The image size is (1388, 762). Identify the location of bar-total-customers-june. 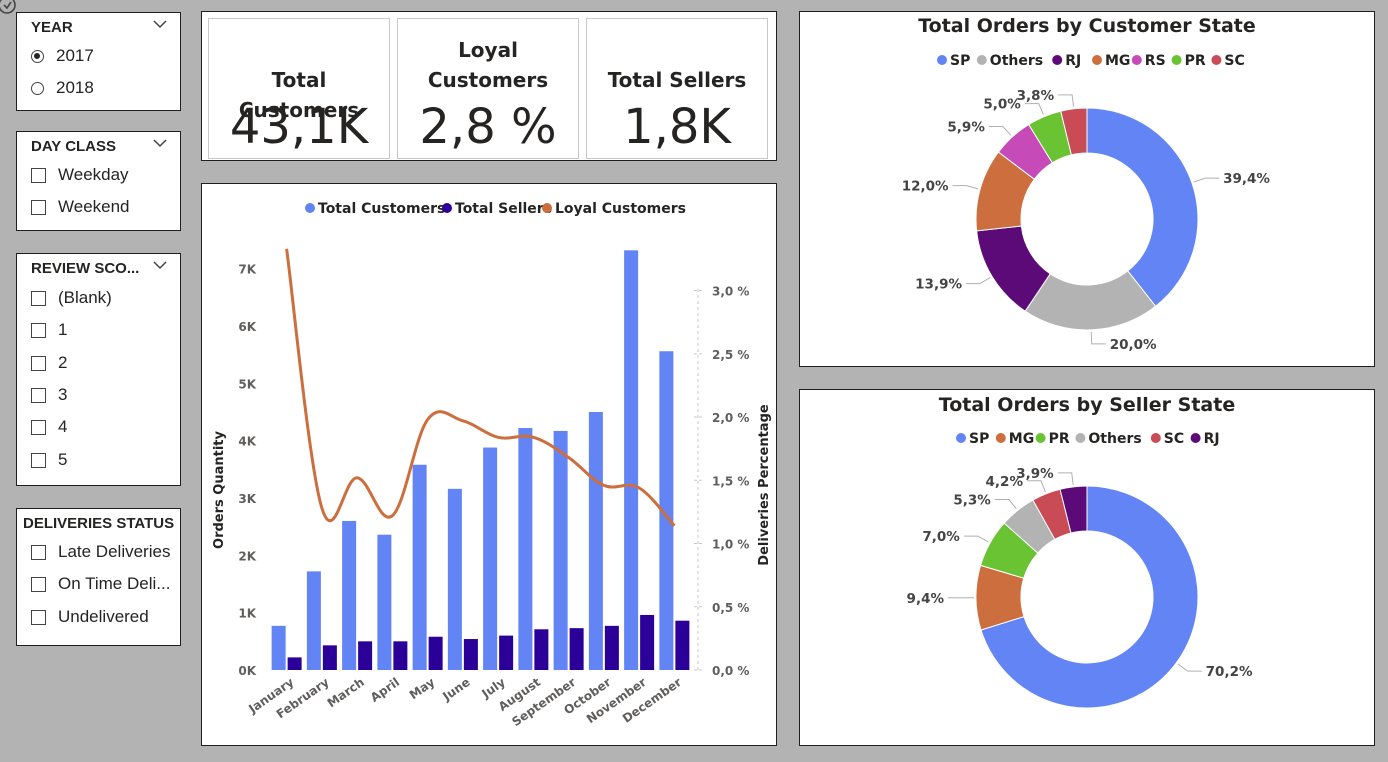
(454, 579).